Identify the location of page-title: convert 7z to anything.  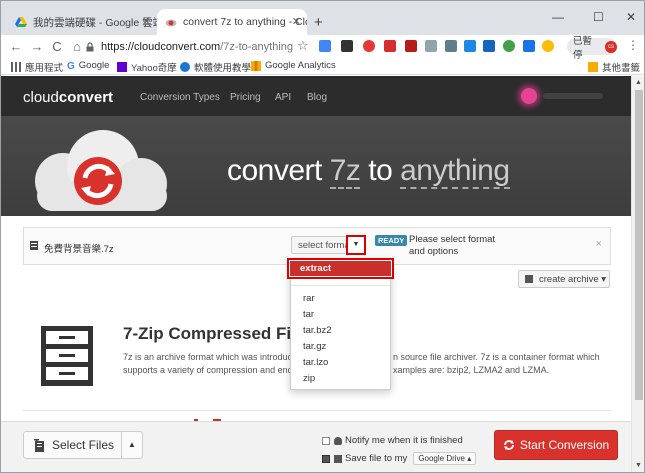
(368, 171).